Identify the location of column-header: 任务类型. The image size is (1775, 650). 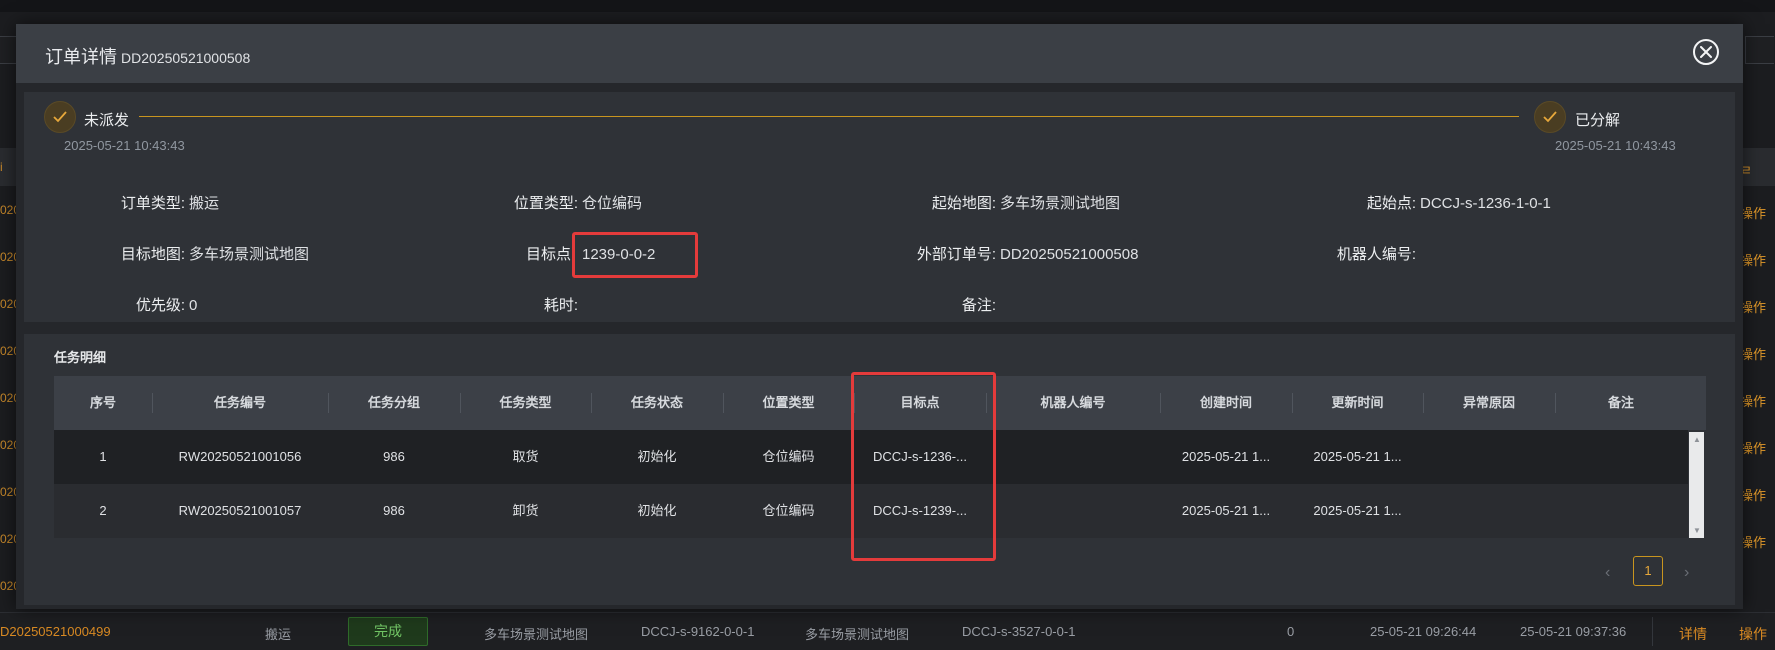
(525, 402).